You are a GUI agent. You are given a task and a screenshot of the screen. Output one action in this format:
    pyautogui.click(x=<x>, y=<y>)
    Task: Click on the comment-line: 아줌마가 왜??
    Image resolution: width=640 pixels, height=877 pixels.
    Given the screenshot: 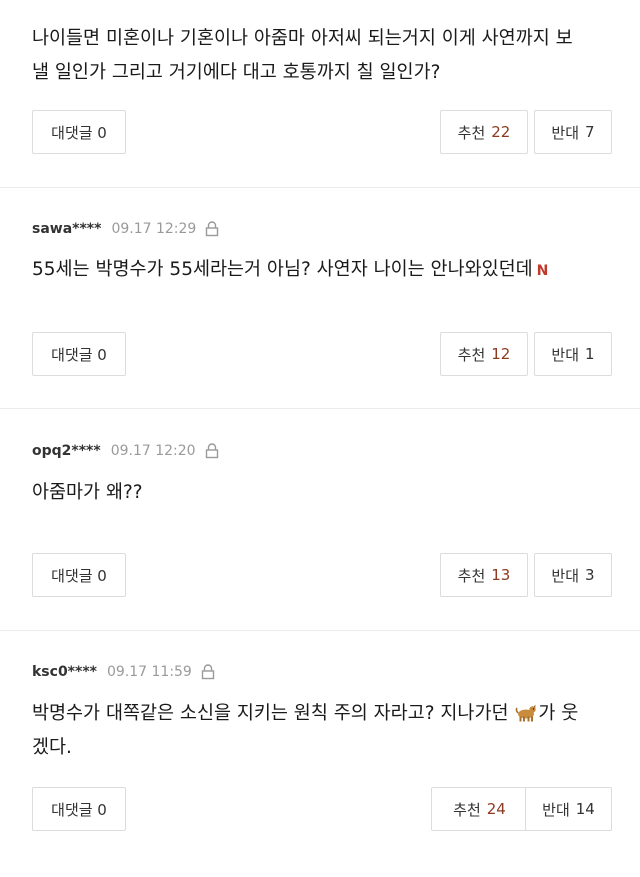 What is the action you would take?
    pyautogui.click(x=87, y=492)
    